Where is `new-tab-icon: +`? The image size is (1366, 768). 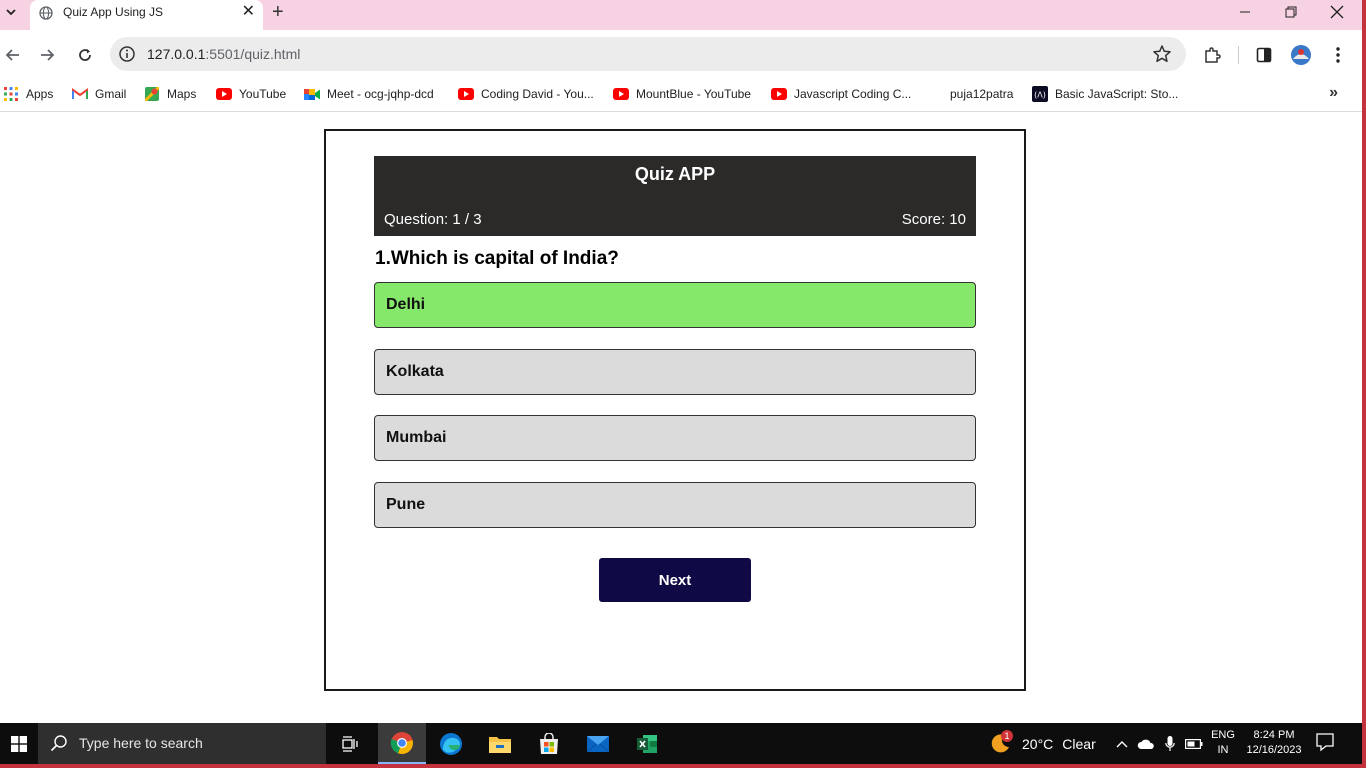 new-tab-icon: + is located at coordinates (278, 12).